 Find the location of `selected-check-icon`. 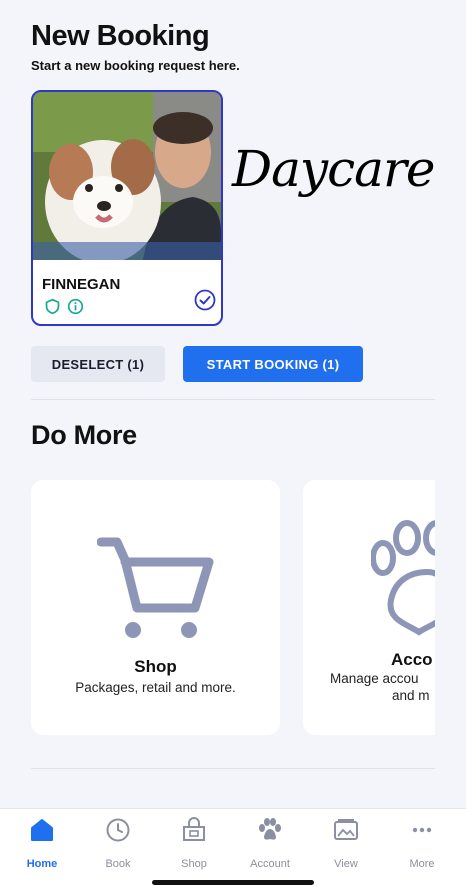

selected-check-icon is located at coordinates (205, 302).